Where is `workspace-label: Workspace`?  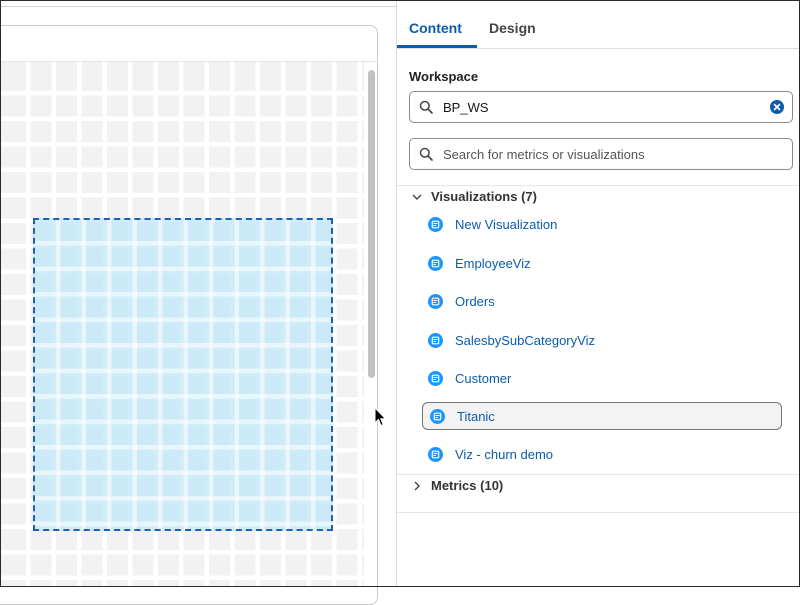
workspace-label: Workspace is located at coordinates (444, 76).